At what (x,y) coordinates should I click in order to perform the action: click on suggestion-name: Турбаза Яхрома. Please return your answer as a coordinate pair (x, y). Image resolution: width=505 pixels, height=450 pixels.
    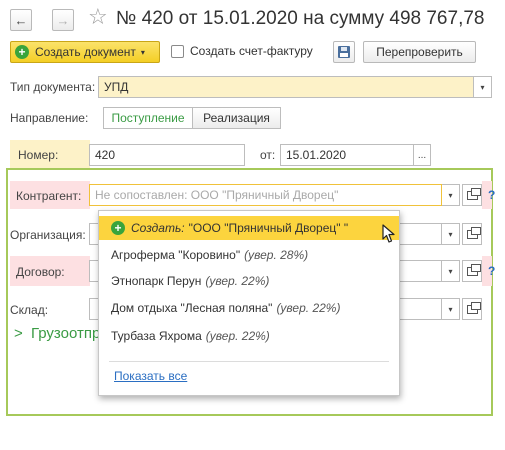
    Looking at the image, I should click on (156, 336).